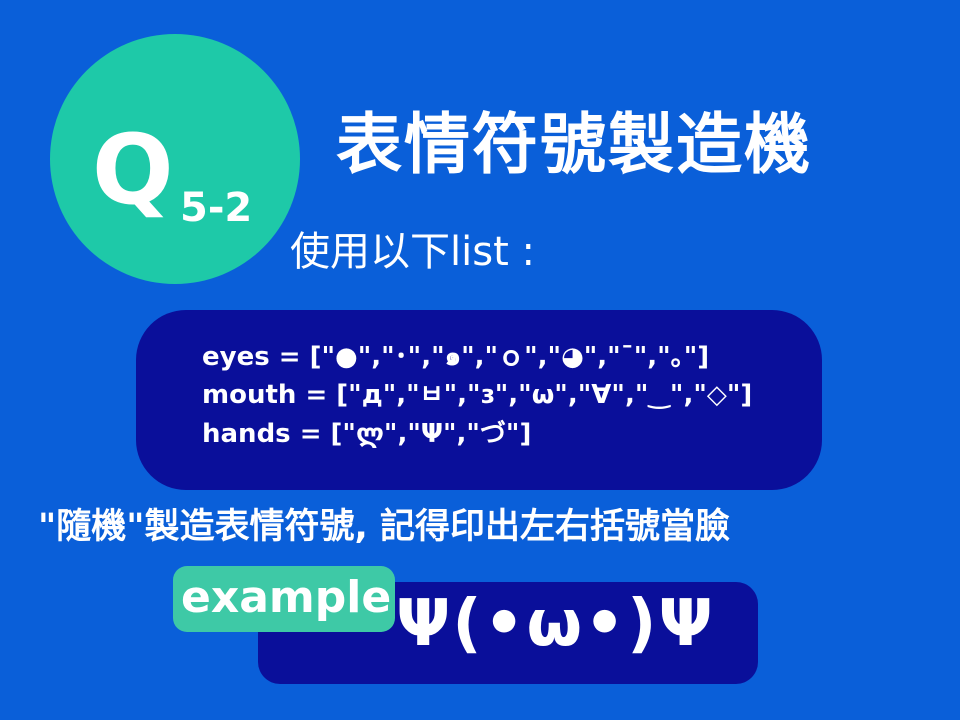  I want to click on code-line-eyes: eyes = ["●","･","๑","ｏ","◕","¯","｡"], so click(456, 357).